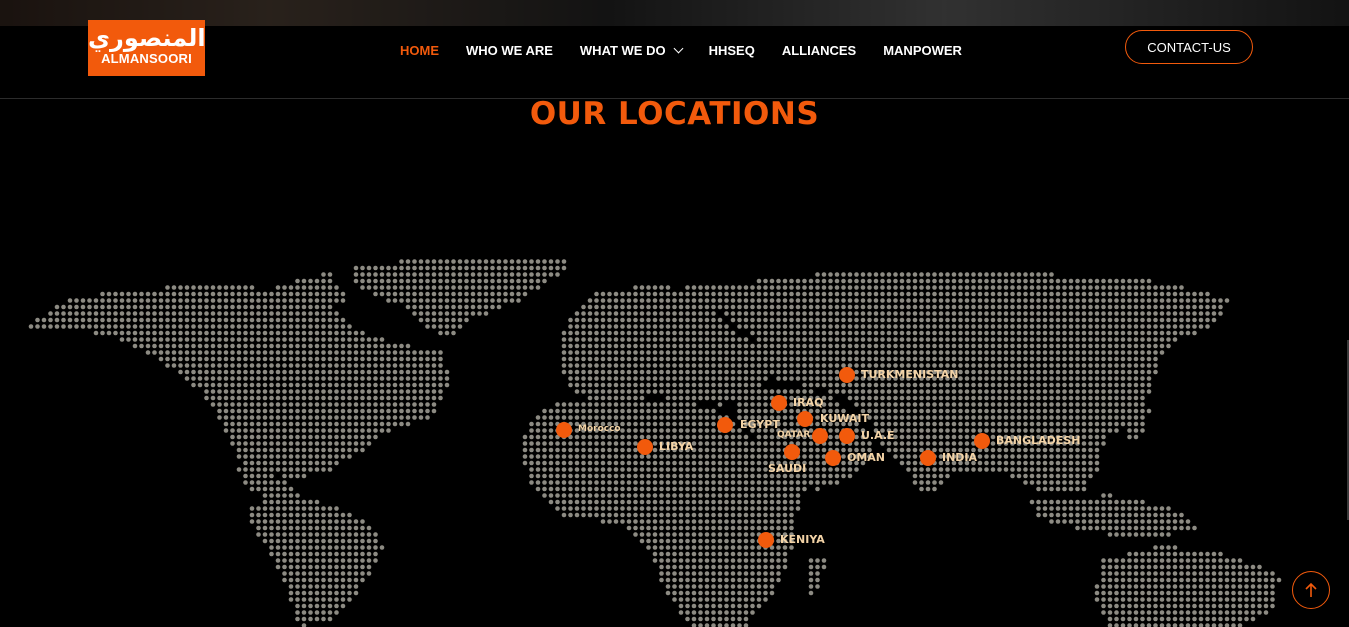 The image size is (1349, 627). What do you see at coordinates (732, 50) in the screenshot?
I see `nav-hhseq: HHSEQ` at bounding box center [732, 50].